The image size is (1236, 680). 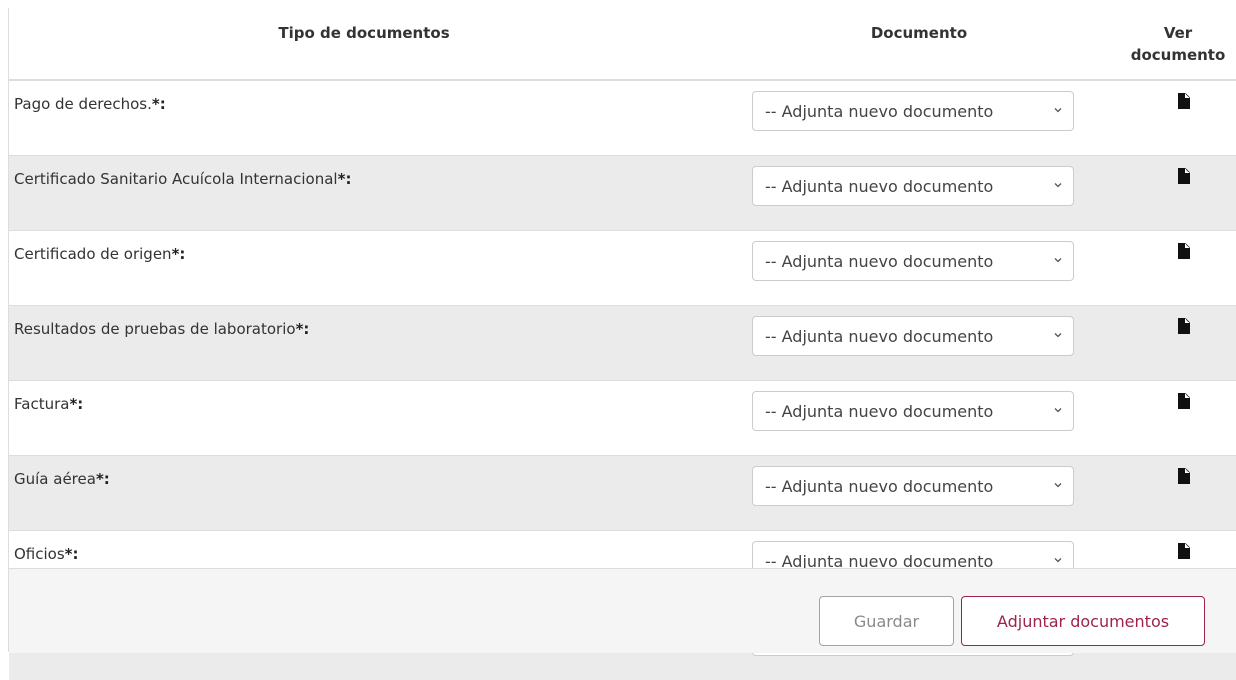 What do you see at coordinates (93, 254) in the screenshot?
I see `document-type-label: Certificado de origen` at bounding box center [93, 254].